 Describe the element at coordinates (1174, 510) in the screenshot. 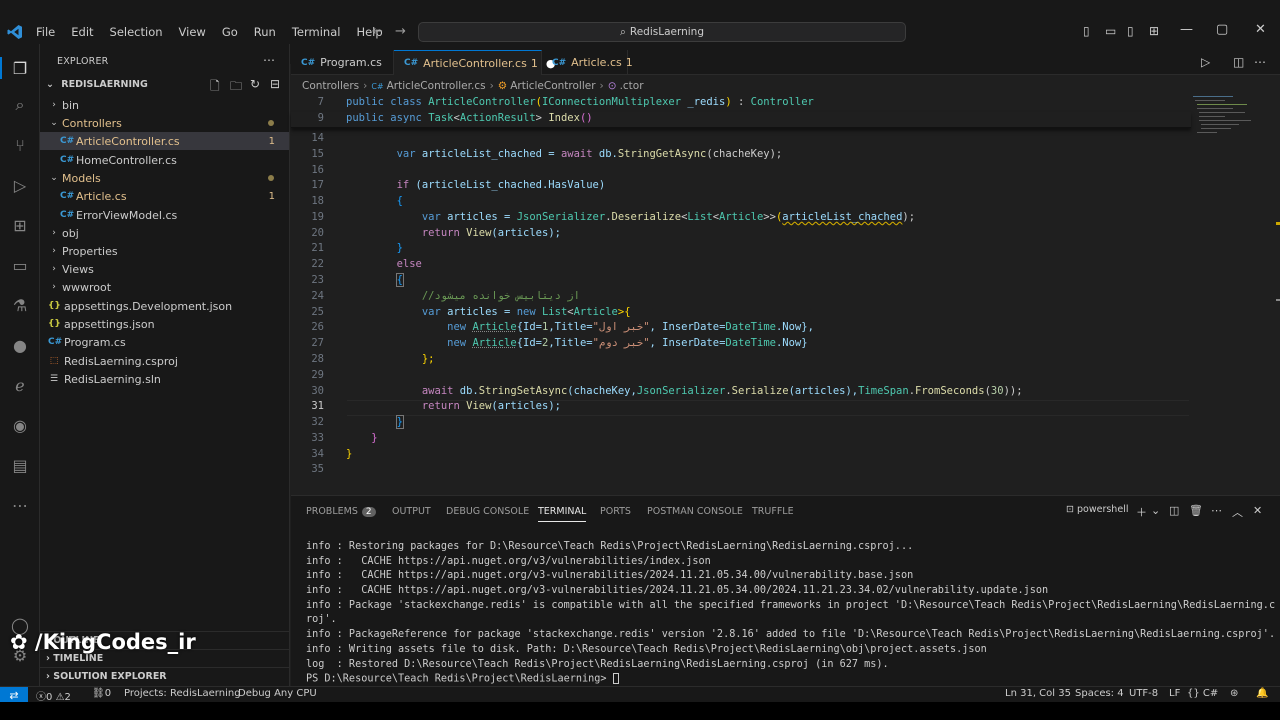

I see `split-terminal-icon: ◫` at that location.